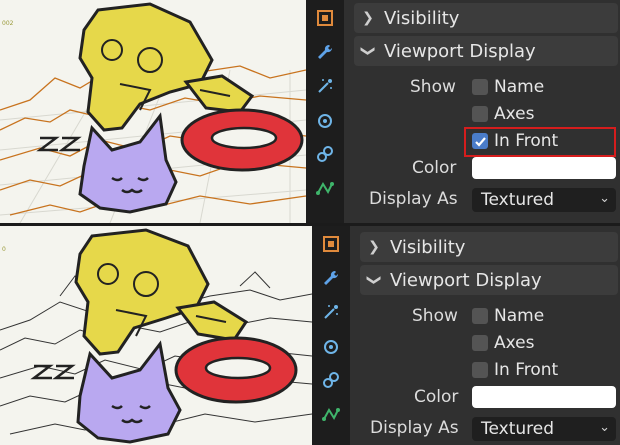 Image resolution: width=620 pixels, height=445 pixels. I want to click on viewport-corner-label: 0, so click(4, 249).